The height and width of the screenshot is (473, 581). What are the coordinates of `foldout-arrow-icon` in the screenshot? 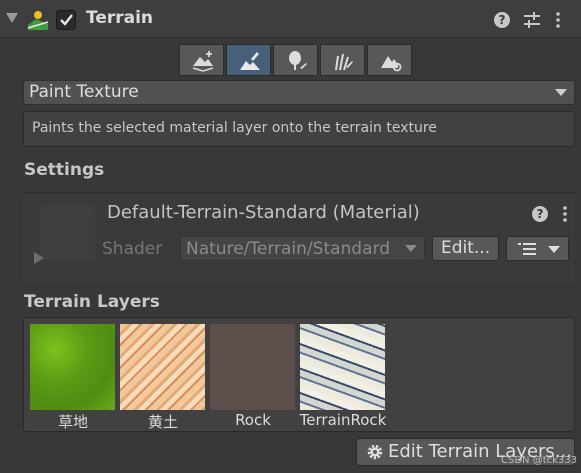 It's located at (12, 18).